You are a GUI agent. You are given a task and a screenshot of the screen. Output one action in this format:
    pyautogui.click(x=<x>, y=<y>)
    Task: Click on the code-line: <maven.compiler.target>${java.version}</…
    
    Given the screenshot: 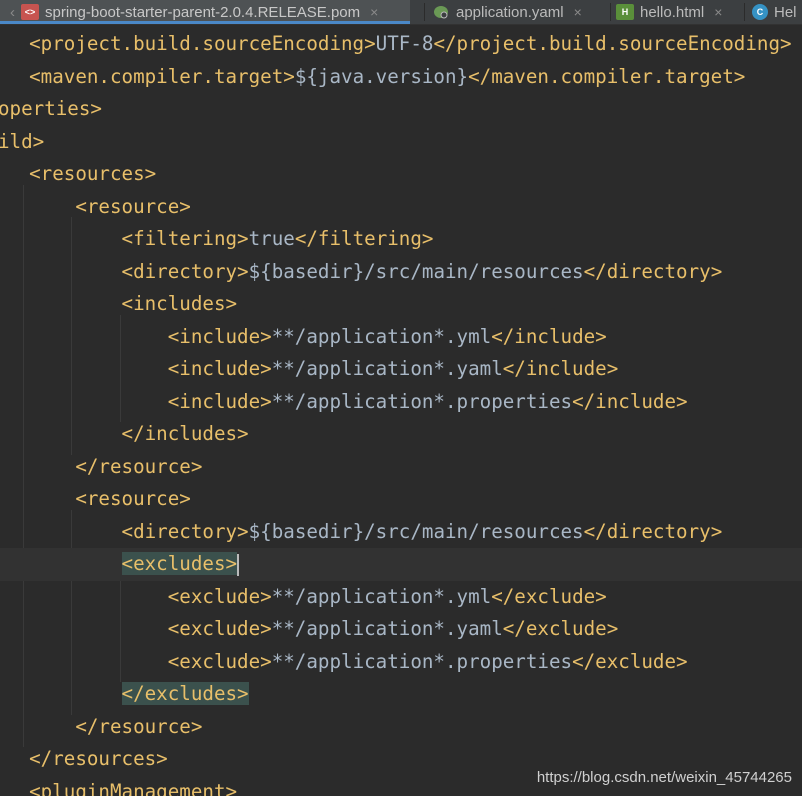 What is the action you would take?
    pyautogui.click(x=372, y=77)
    